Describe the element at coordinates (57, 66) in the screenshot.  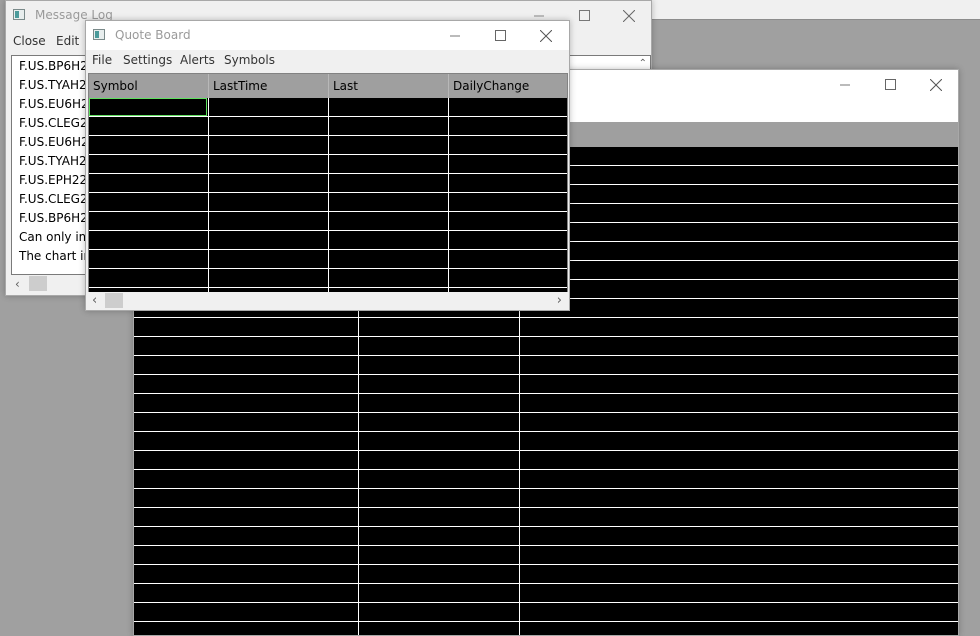
I see `list-item: F.US.BP6H22` at that location.